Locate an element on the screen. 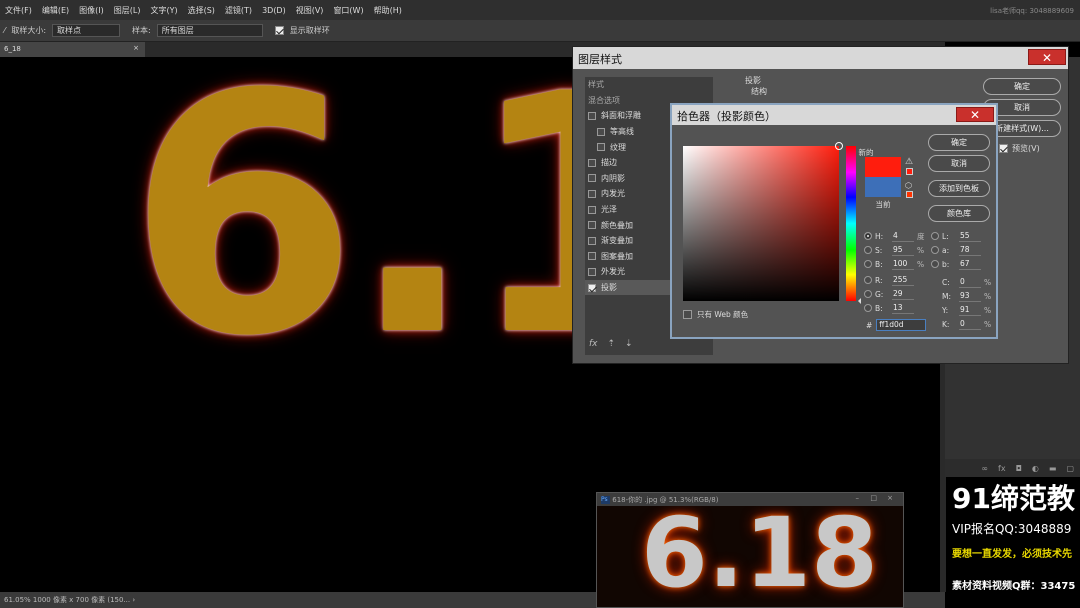 The image size is (1080, 608). green-input: 29 is located at coordinates (903, 294).